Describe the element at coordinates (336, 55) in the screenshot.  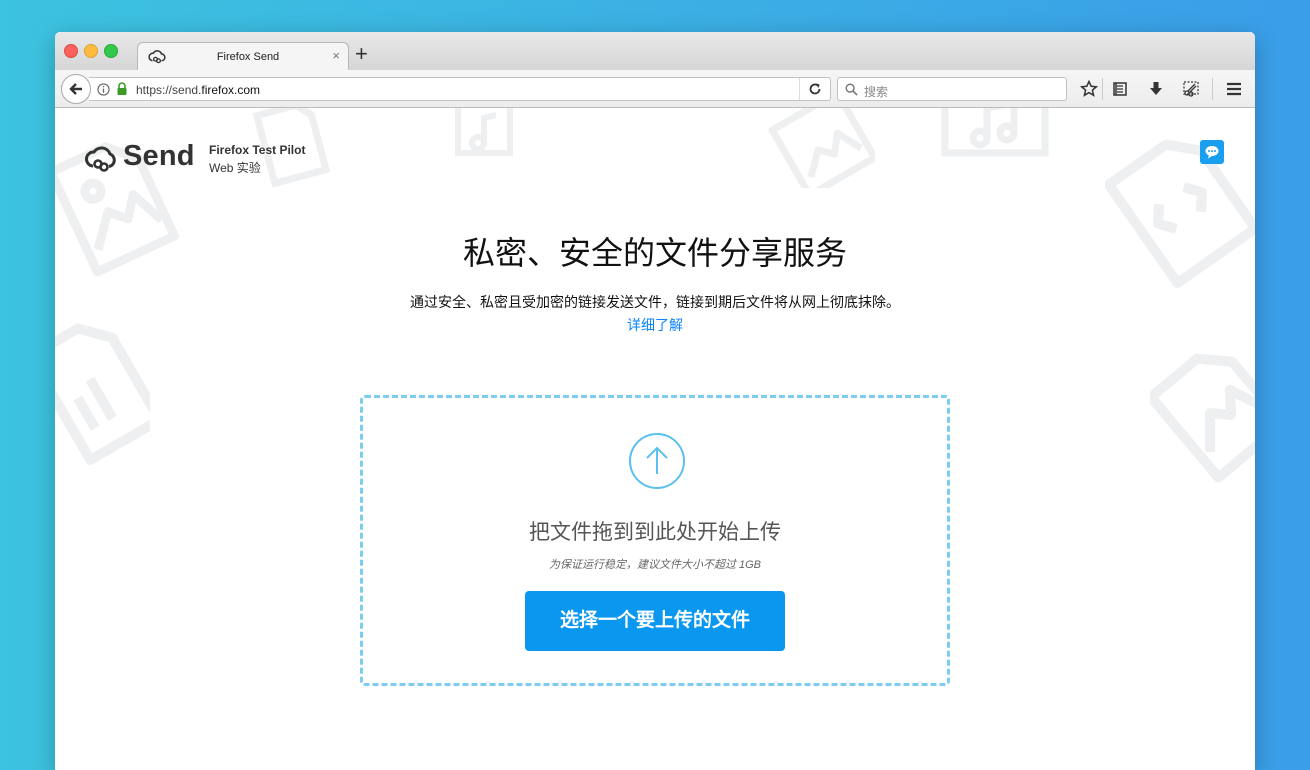
I see `close-tab-icon: ×` at that location.